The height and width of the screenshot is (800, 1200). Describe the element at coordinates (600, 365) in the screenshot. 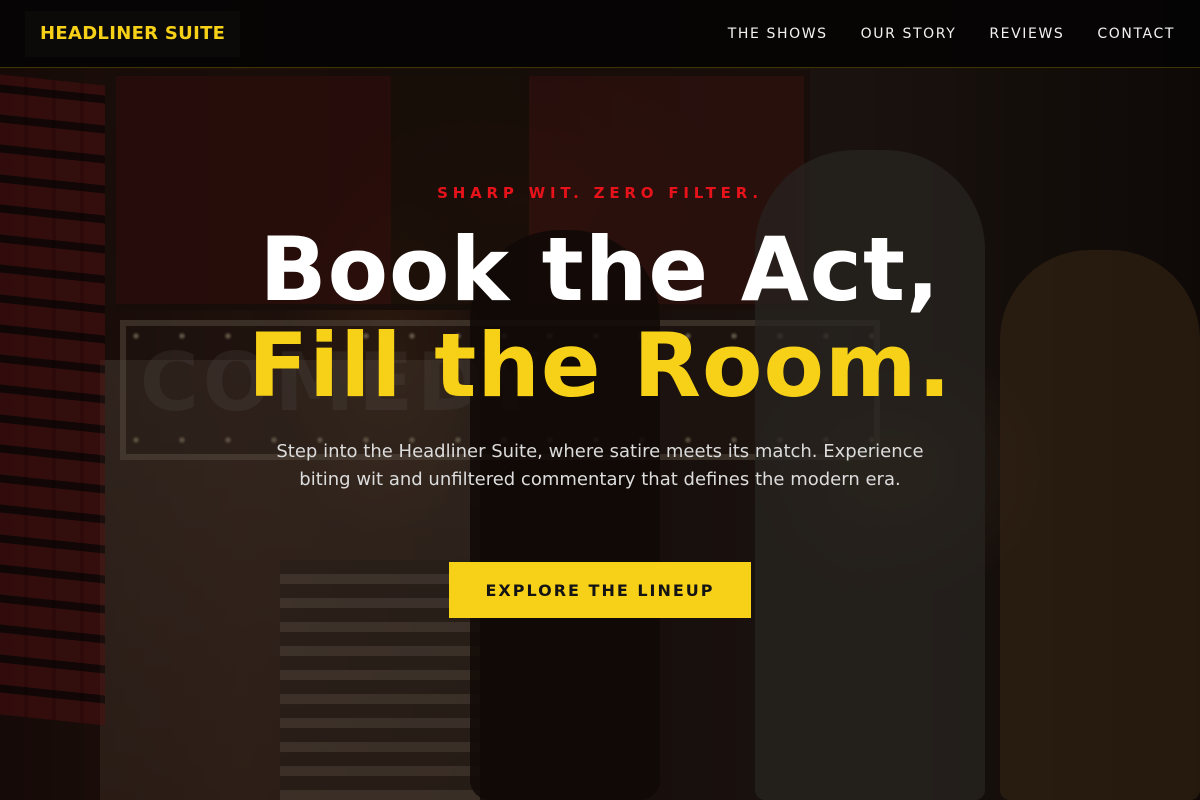

I see `headline-line-2: Fill the Room.` at that location.